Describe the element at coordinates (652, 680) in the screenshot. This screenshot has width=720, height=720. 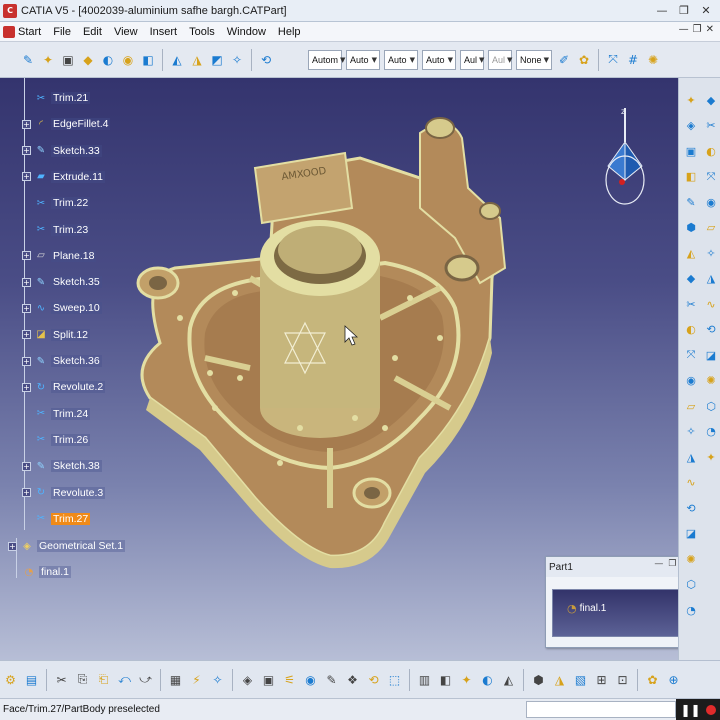
I see `bottom-tool-icon: ✿` at that location.